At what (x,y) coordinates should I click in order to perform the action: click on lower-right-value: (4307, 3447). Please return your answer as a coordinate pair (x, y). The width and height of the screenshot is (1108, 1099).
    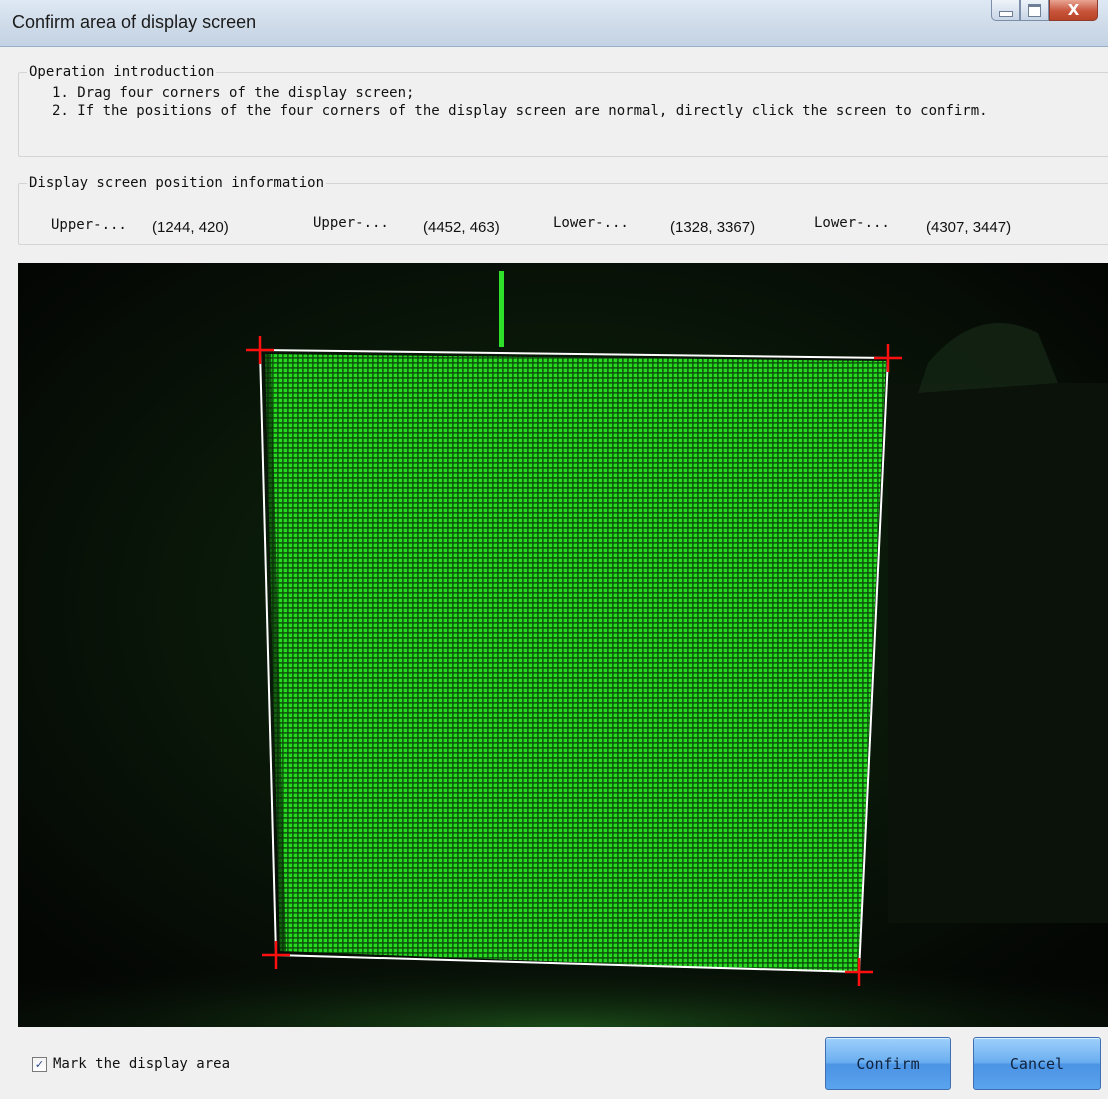
    Looking at the image, I should click on (969, 227).